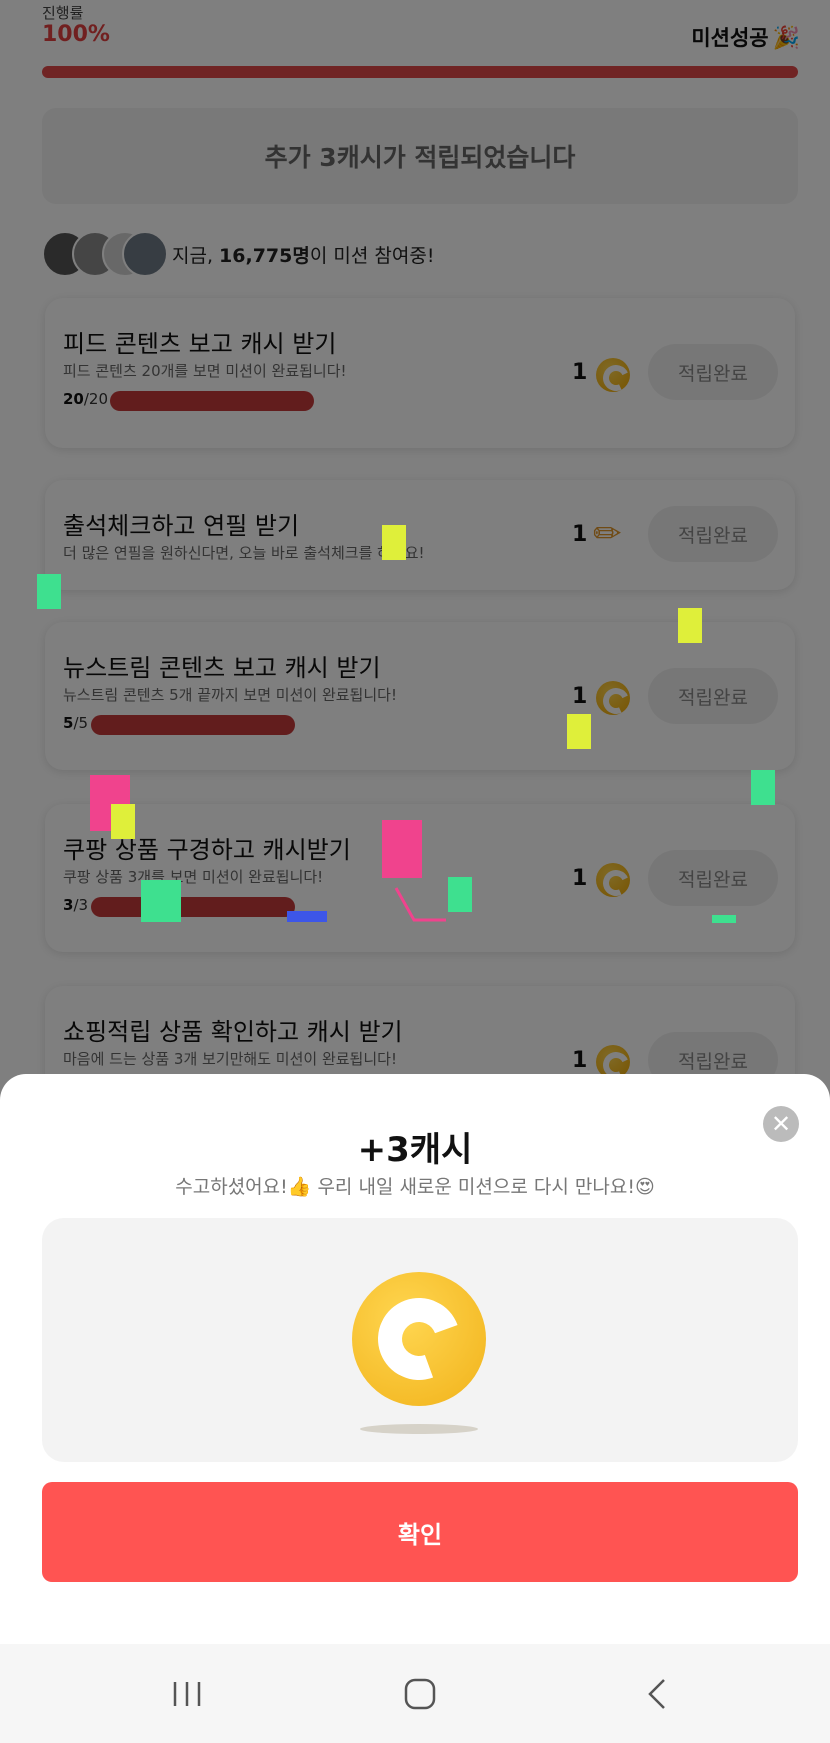 This screenshot has height=1743, width=830. What do you see at coordinates (657, 1694) in the screenshot?
I see `back-icon` at bounding box center [657, 1694].